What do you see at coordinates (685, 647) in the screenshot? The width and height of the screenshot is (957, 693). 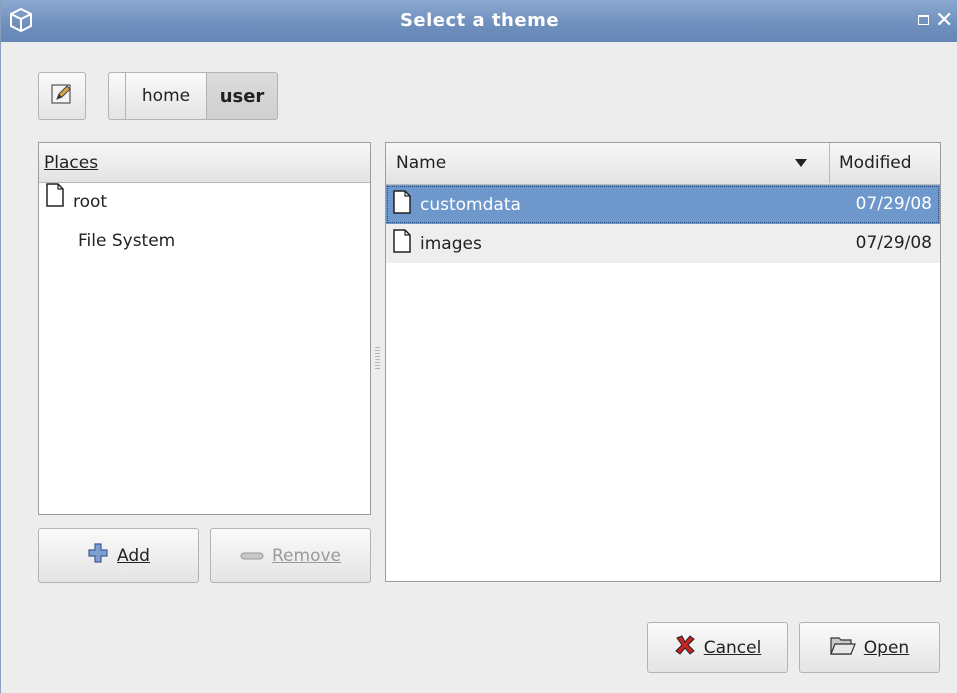 I see `cancel-icon` at bounding box center [685, 647].